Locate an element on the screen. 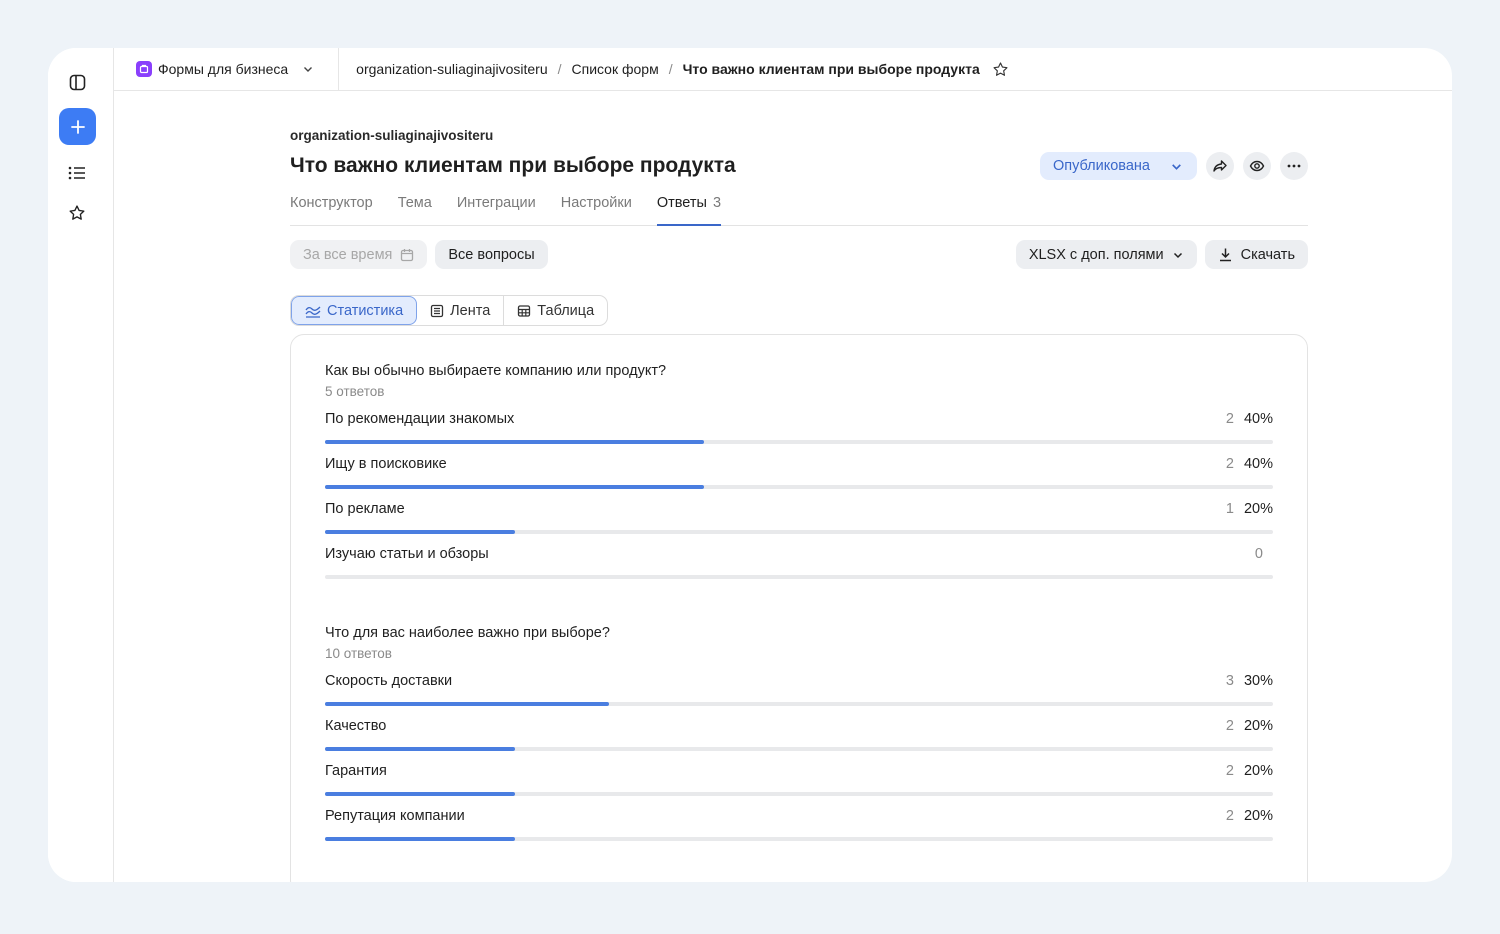  preview-button is located at coordinates (1257, 166).